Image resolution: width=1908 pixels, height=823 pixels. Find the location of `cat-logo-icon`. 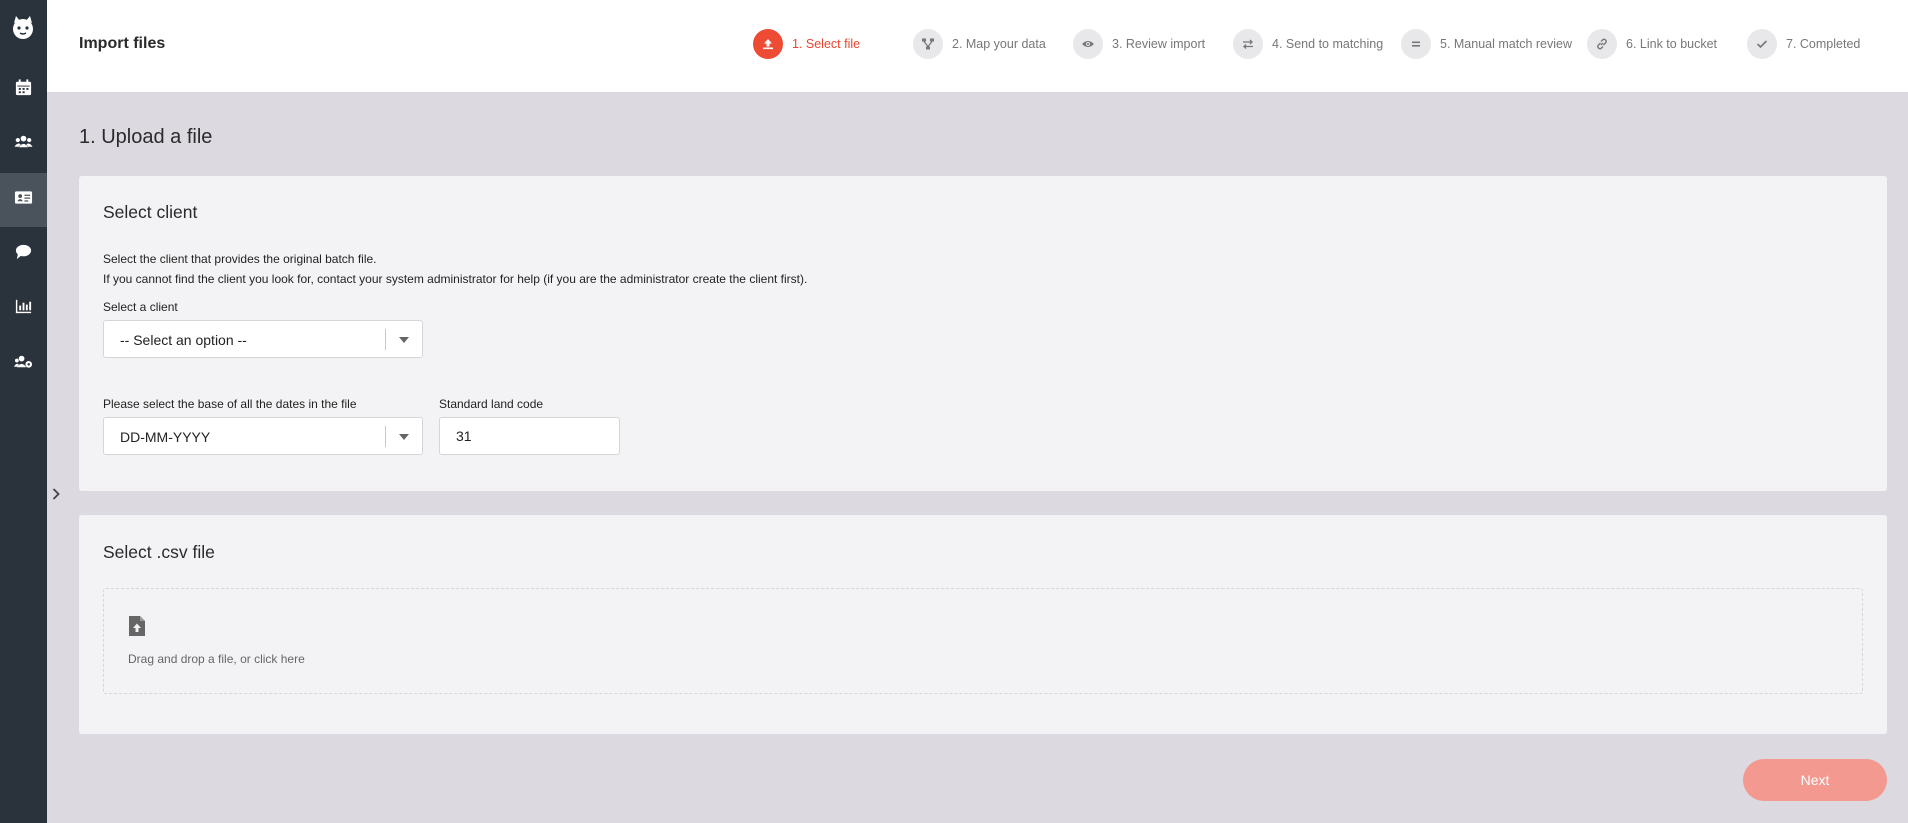

cat-logo-icon is located at coordinates (23, 28).